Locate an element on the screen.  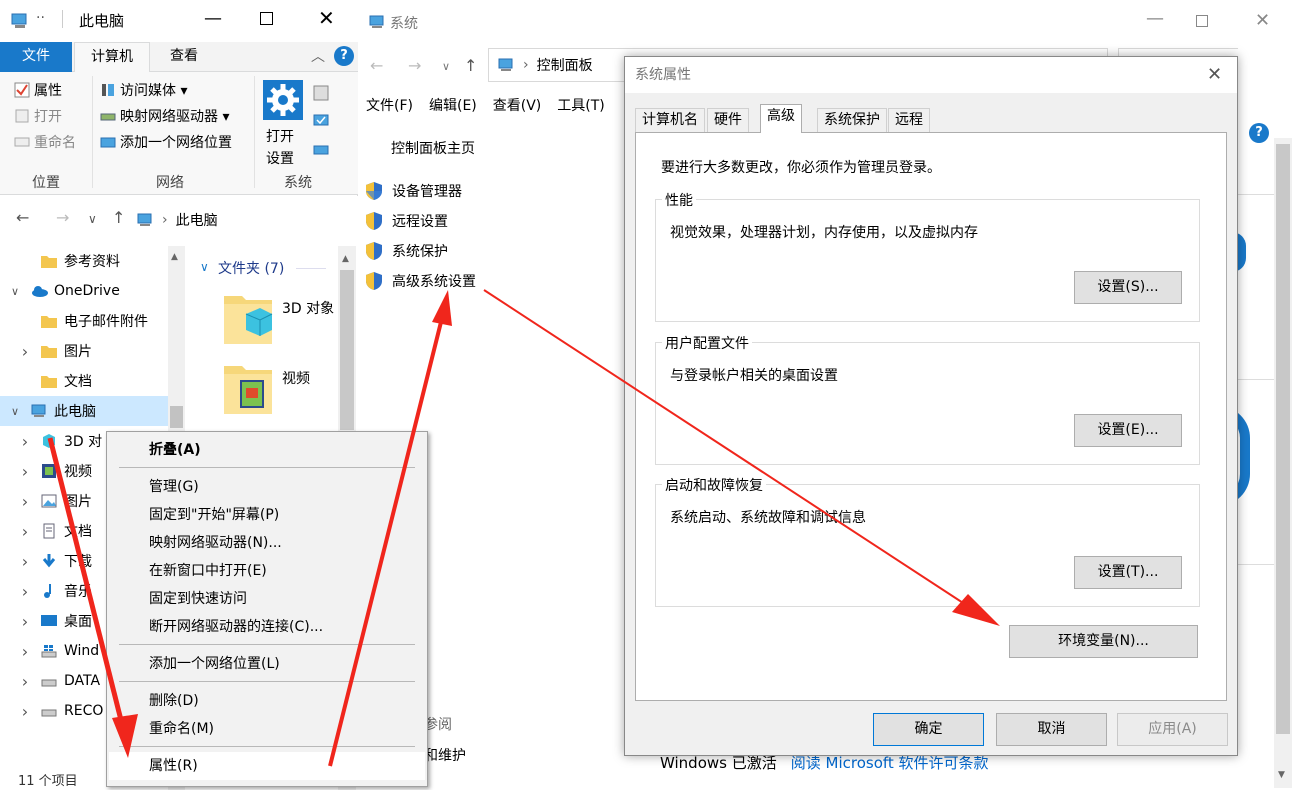
tab-view: 查看 is located at coordinates (184, 57).